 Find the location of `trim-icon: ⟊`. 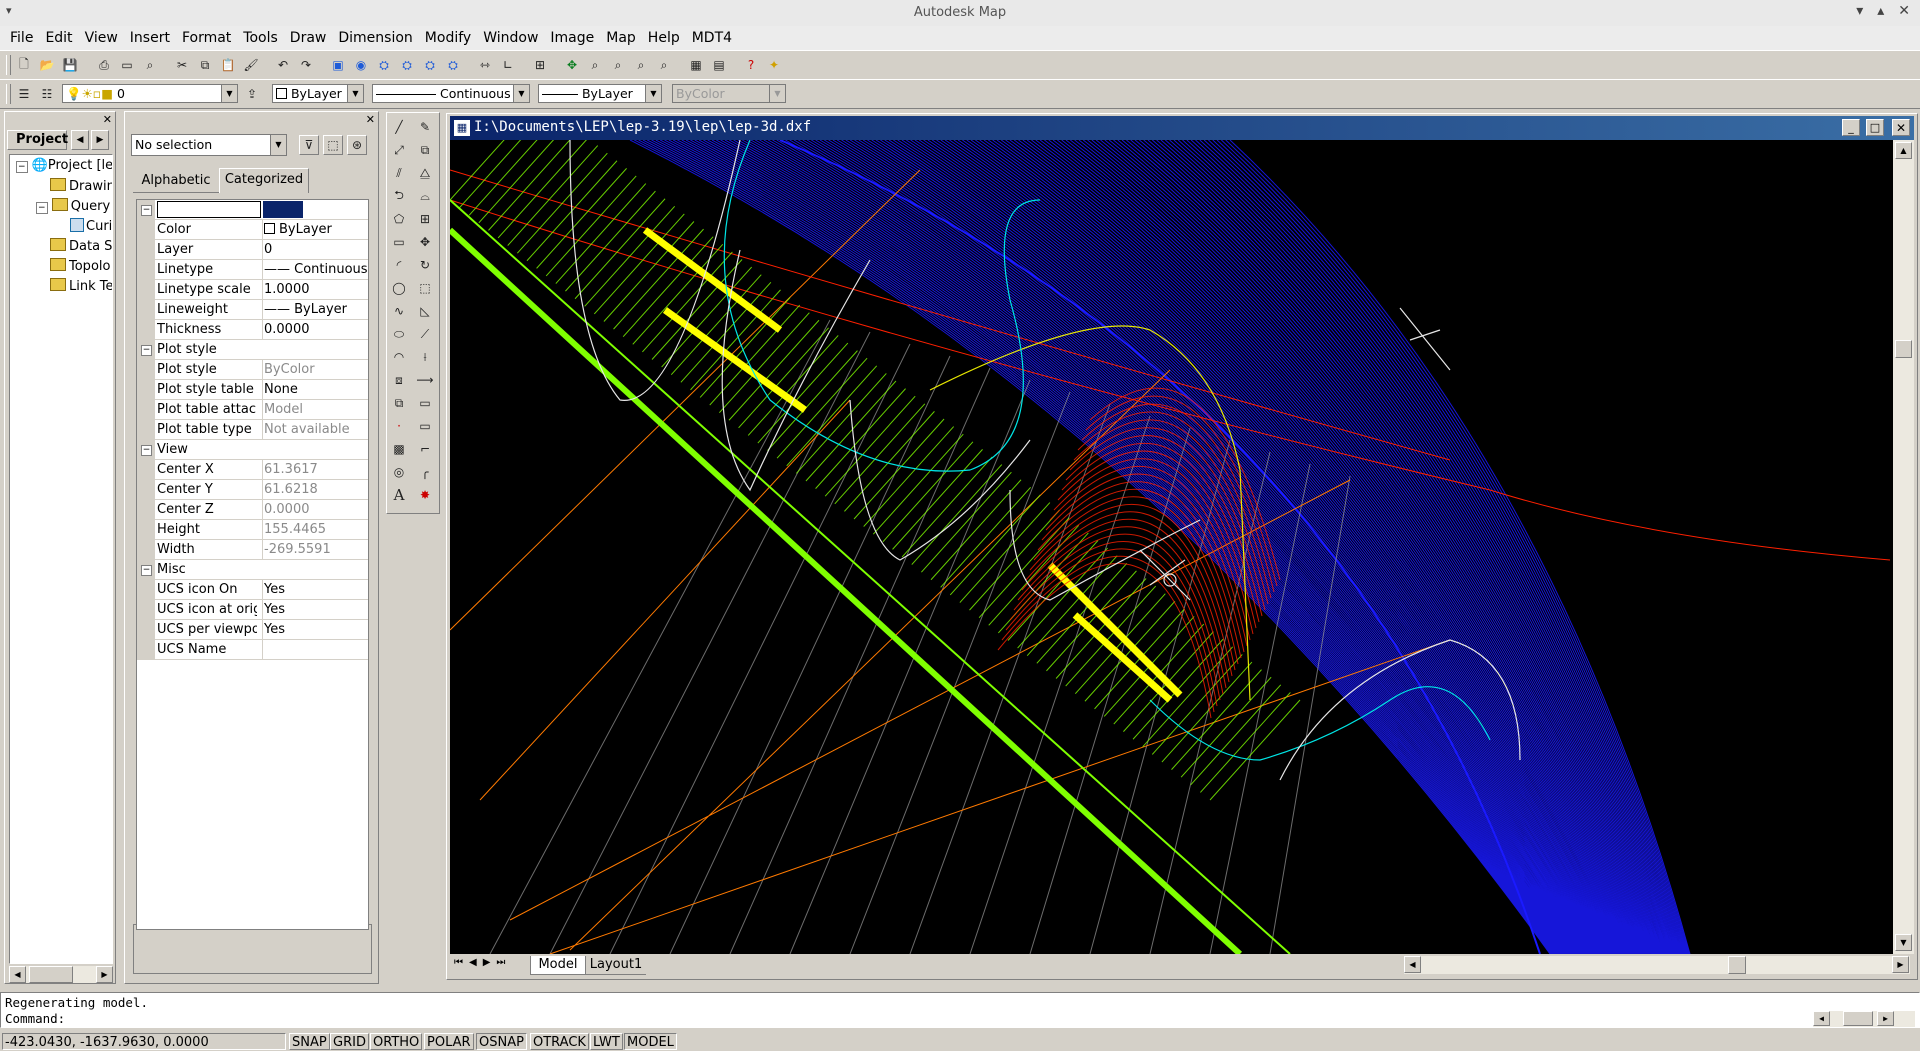

trim-icon: ⟊ is located at coordinates (425, 357).